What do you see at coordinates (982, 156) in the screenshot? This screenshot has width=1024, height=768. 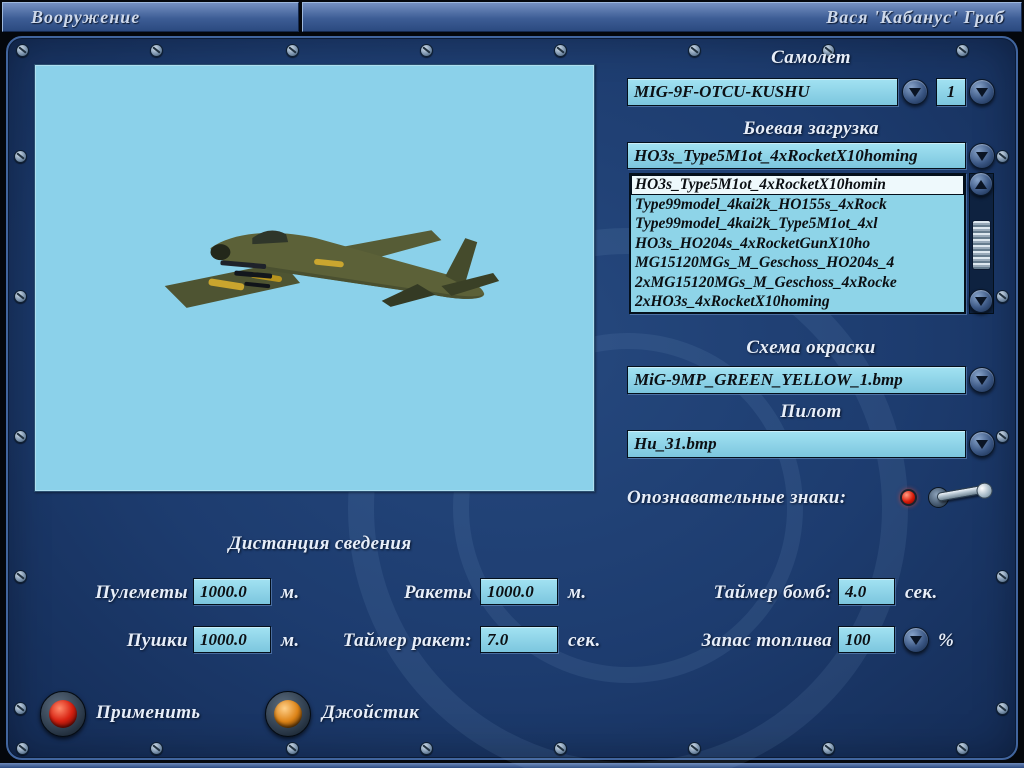 I see `loadout-dropdown-arrow-icon` at bounding box center [982, 156].